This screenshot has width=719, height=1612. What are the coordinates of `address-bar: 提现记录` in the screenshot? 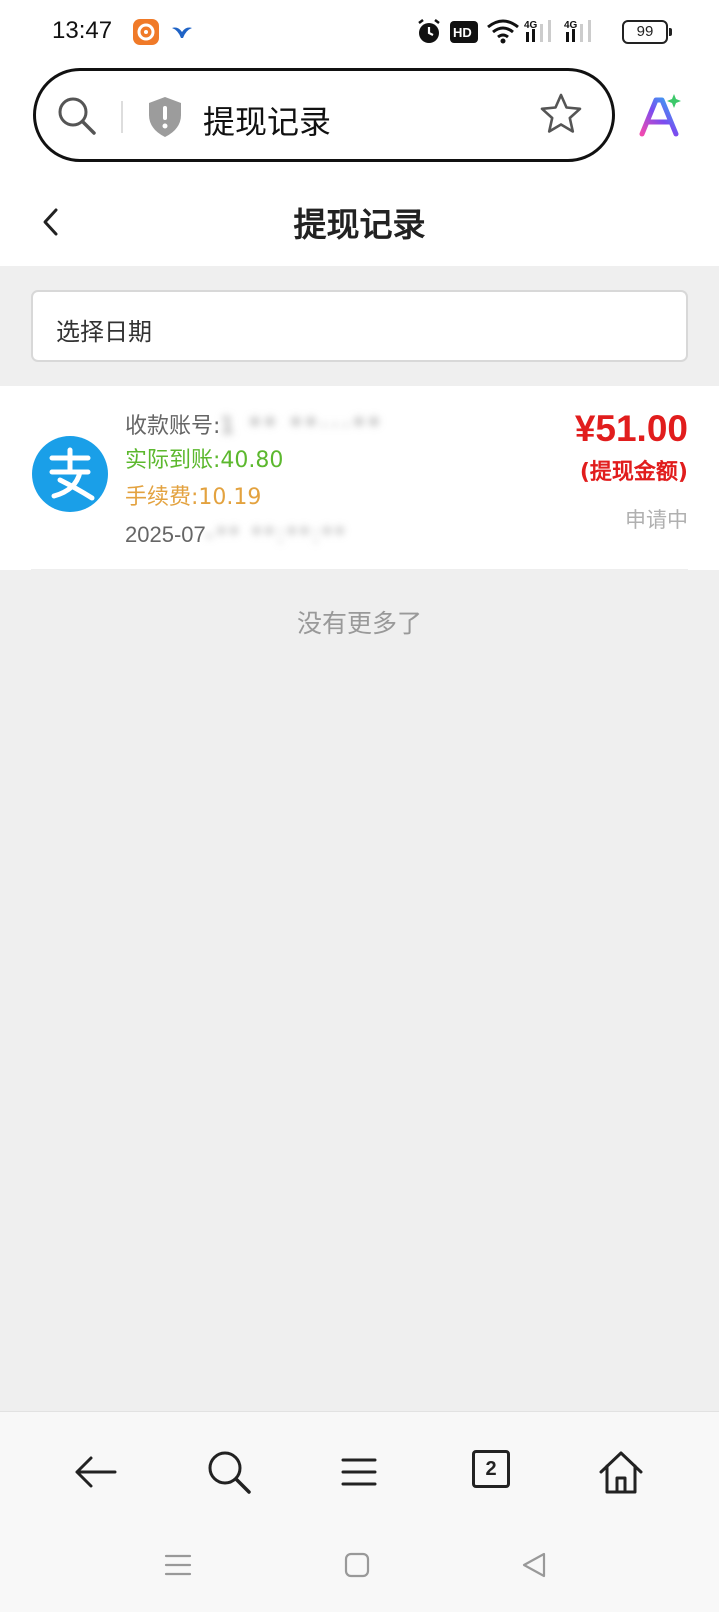 It's located at (324, 115).